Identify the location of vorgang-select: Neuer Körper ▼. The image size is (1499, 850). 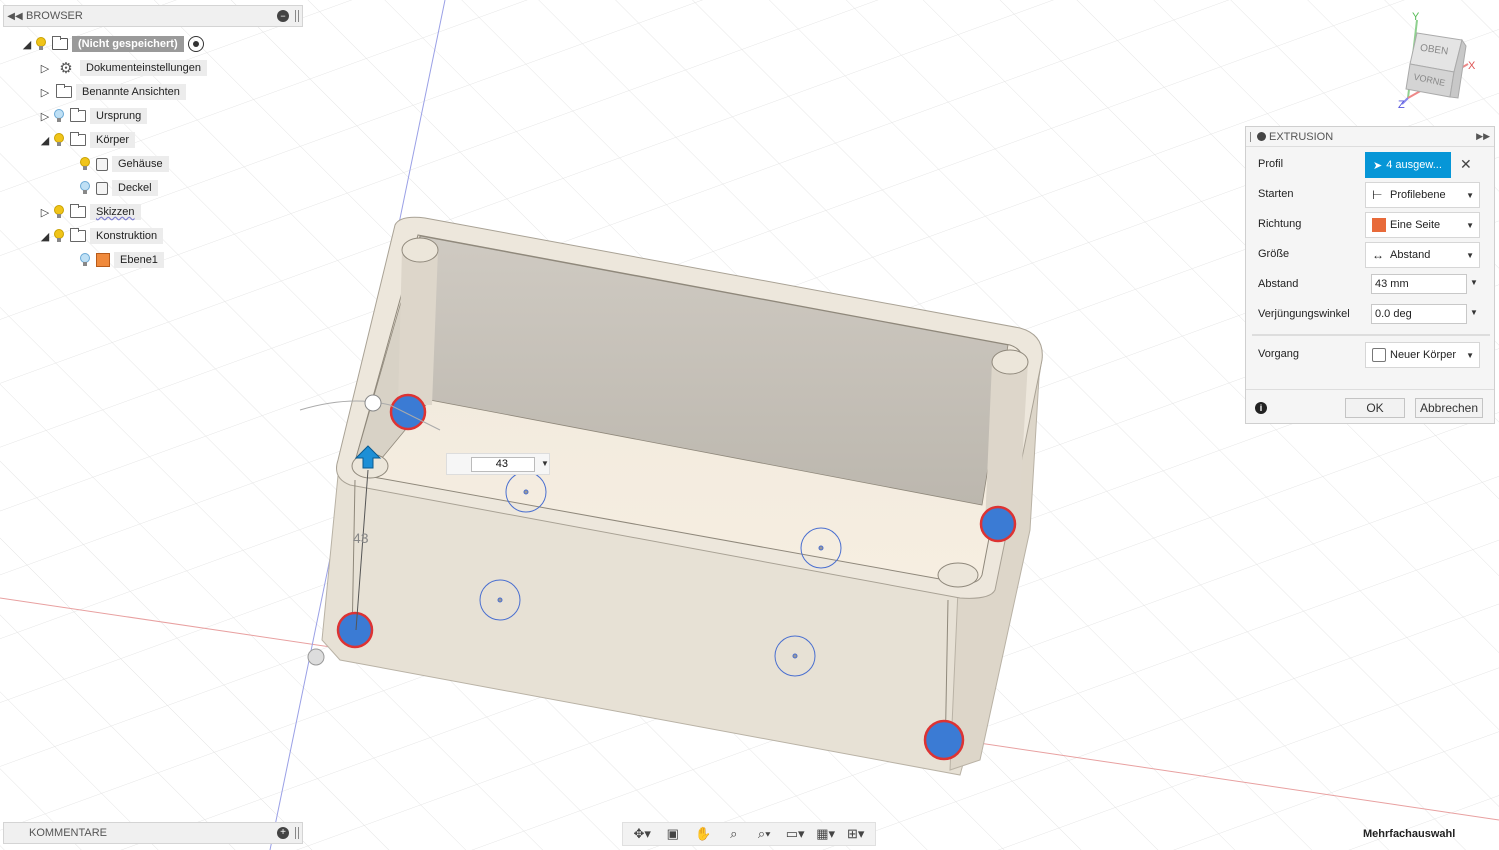
(1422, 355).